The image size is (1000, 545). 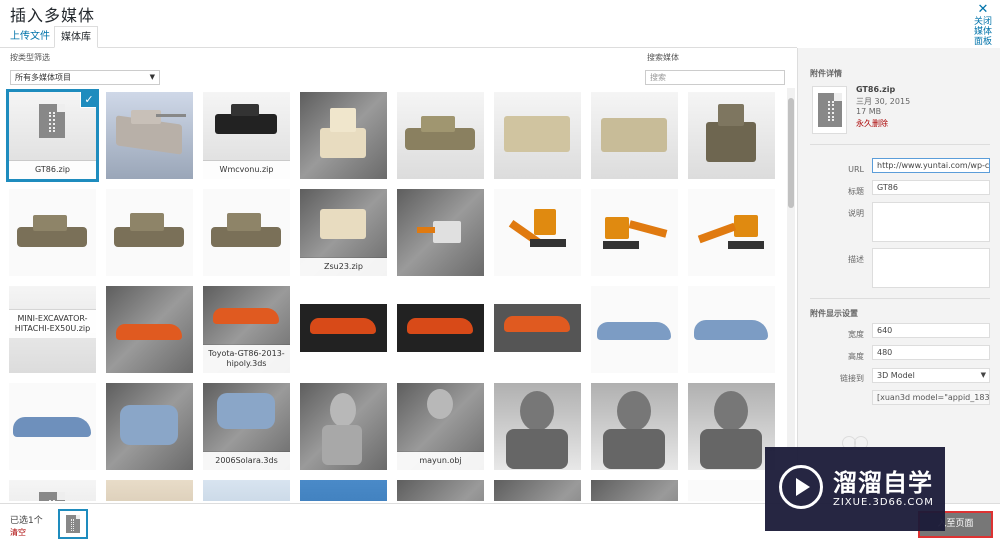 What do you see at coordinates (440, 426) in the screenshot?
I see `attachment-mayun-obj: mayun.obj` at bounding box center [440, 426].